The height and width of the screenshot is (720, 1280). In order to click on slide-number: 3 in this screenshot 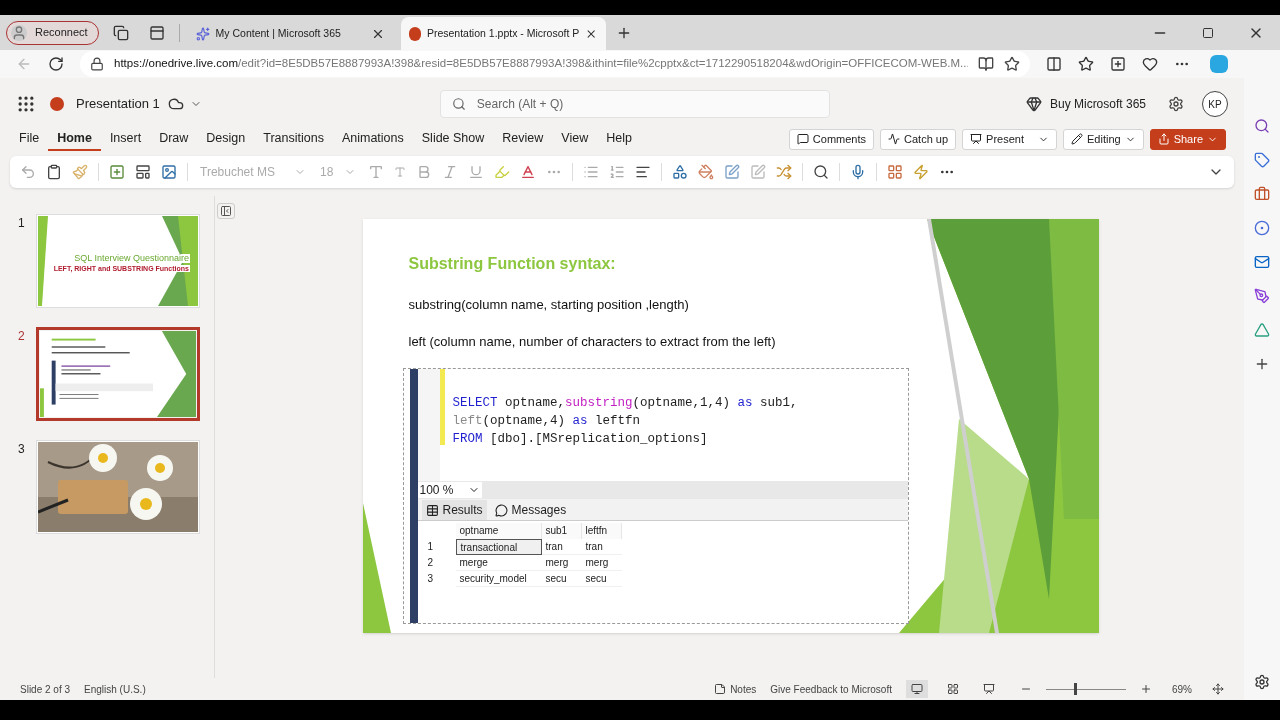, I will do `click(21, 449)`.